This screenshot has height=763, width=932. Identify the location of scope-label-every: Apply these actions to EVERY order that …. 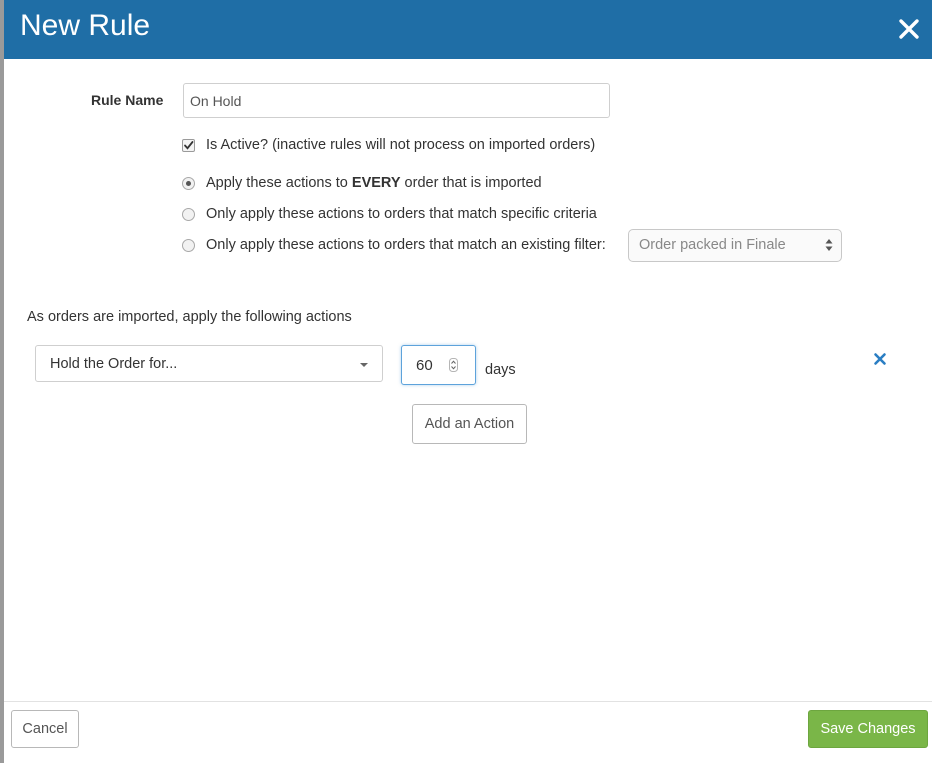
(374, 183).